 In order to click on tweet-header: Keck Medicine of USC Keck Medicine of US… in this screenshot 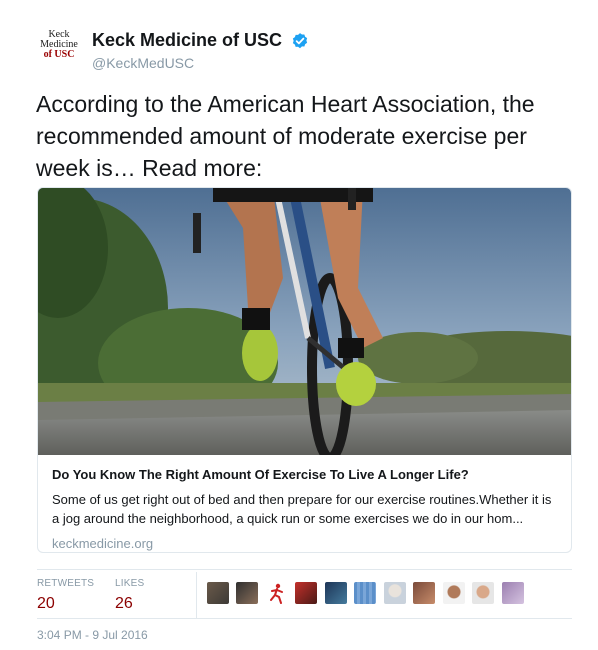, I will do `click(301, 50)`.